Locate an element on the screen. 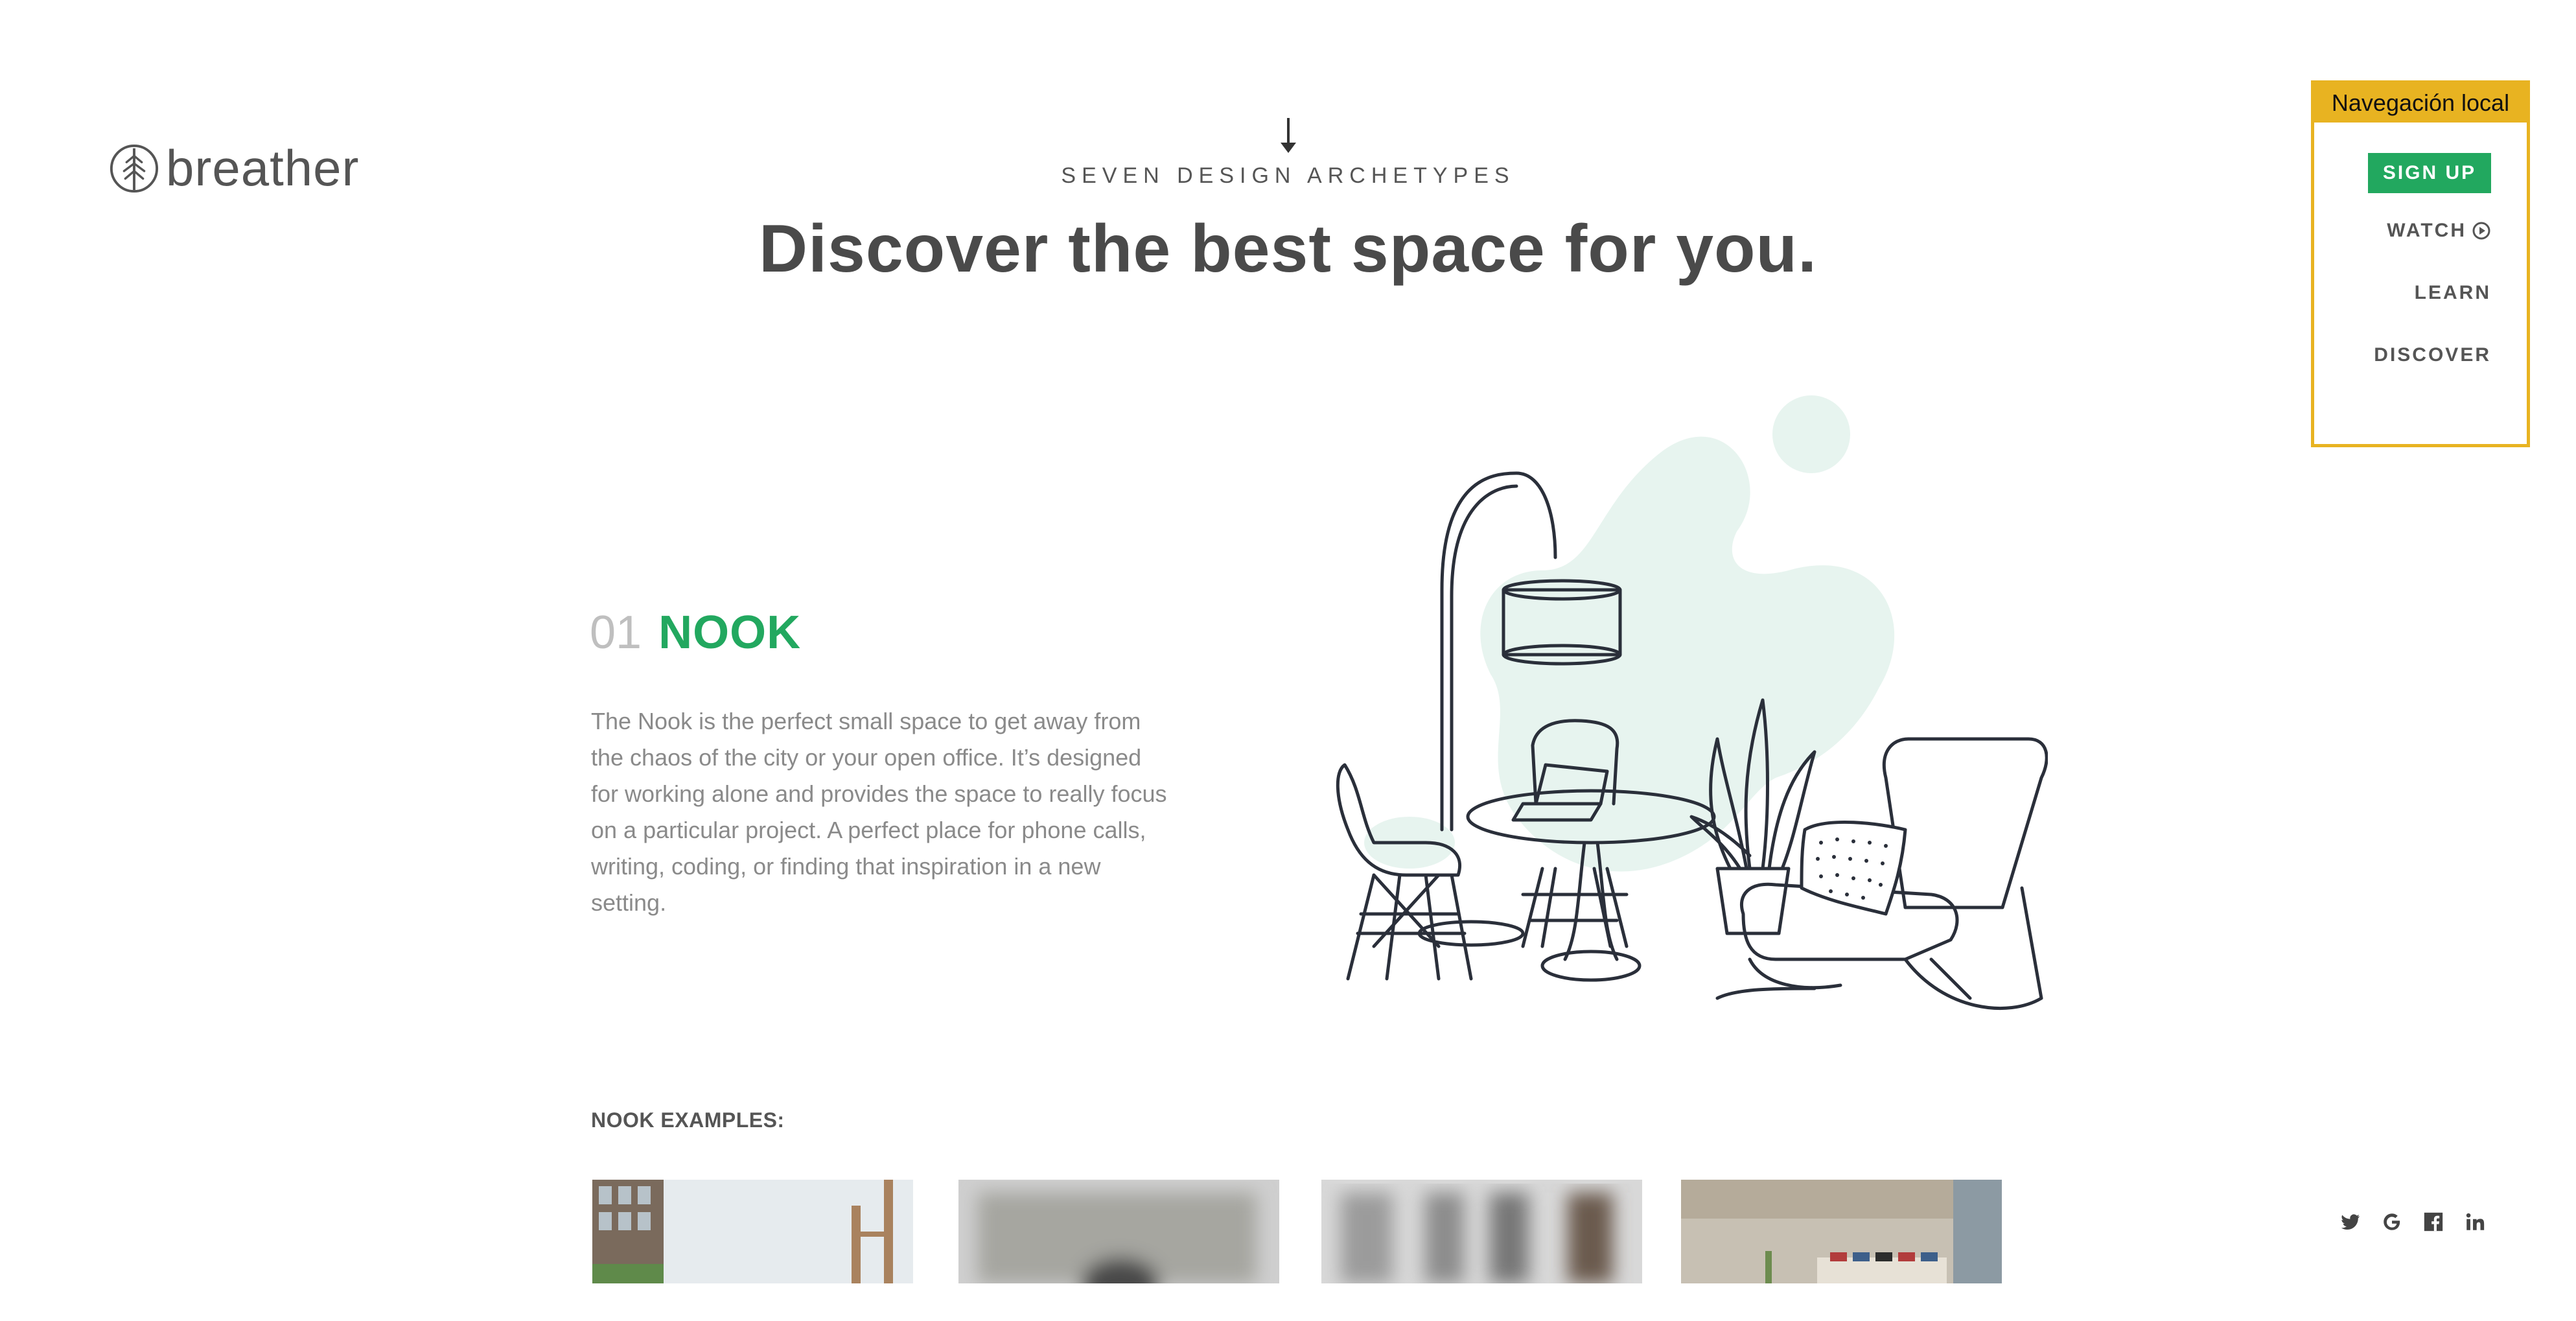  local-navigation-header: Navegación local is located at coordinates (2420, 104).